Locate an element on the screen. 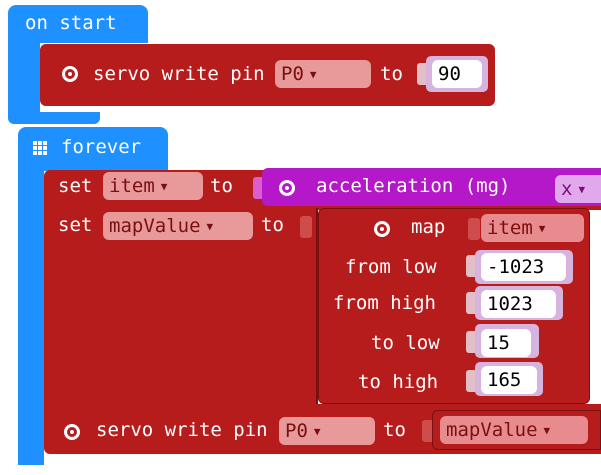  pin-dropdown-start: P0 ▼ is located at coordinates (323, 74).